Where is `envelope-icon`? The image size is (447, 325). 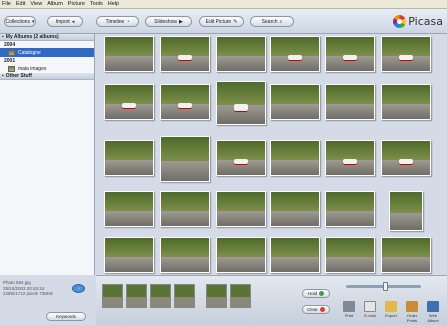 envelope-icon is located at coordinates (370, 306).